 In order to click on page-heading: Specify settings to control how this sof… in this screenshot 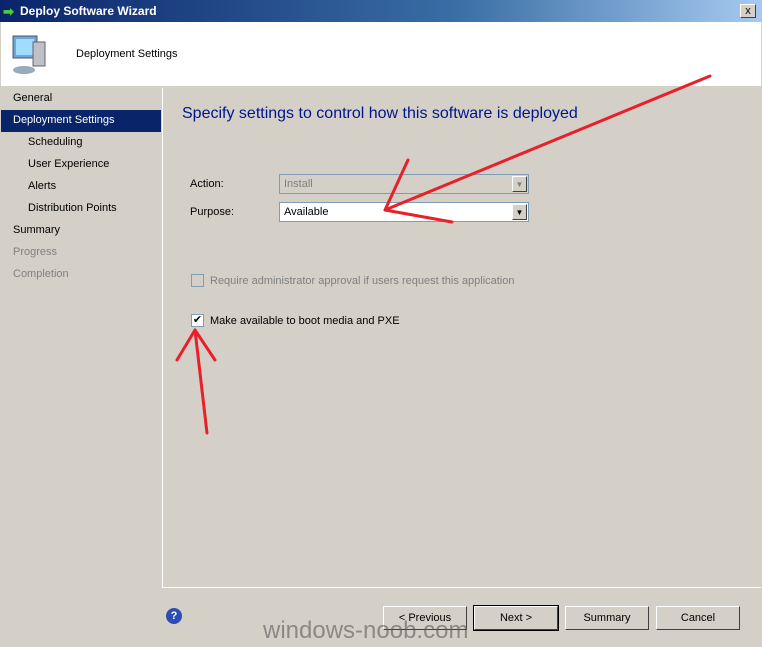, I will do `click(380, 113)`.